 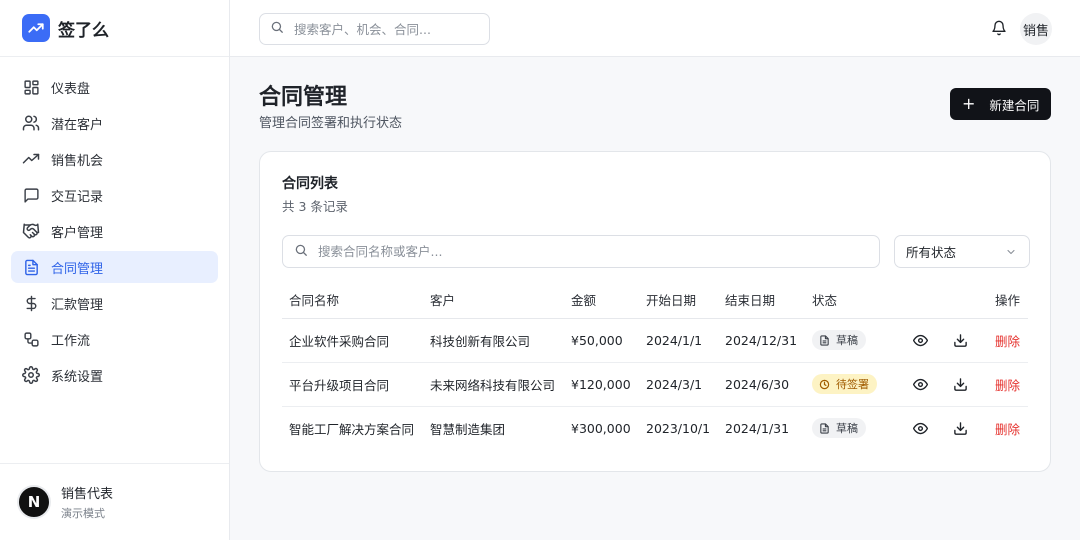 What do you see at coordinates (1036, 29) in the screenshot?
I see `top-user-avatar: 销售` at bounding box center [1036, 29].